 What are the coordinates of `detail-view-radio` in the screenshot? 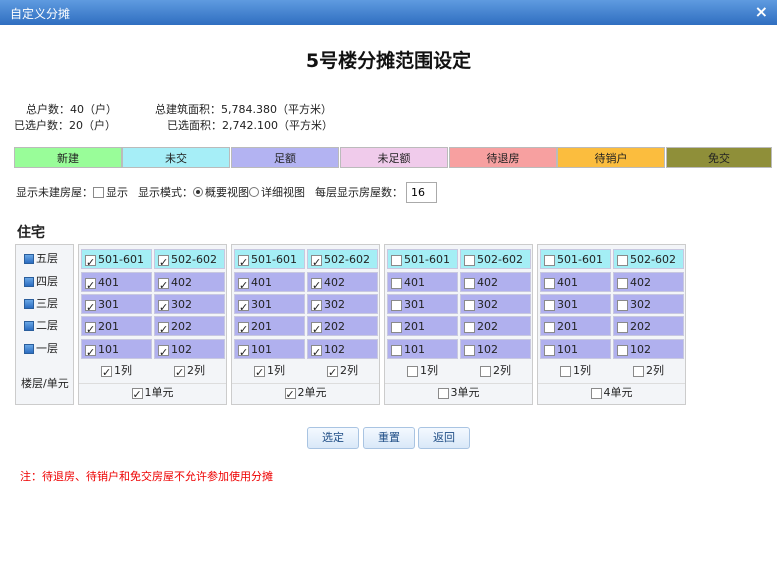 It's located at (254, 192).